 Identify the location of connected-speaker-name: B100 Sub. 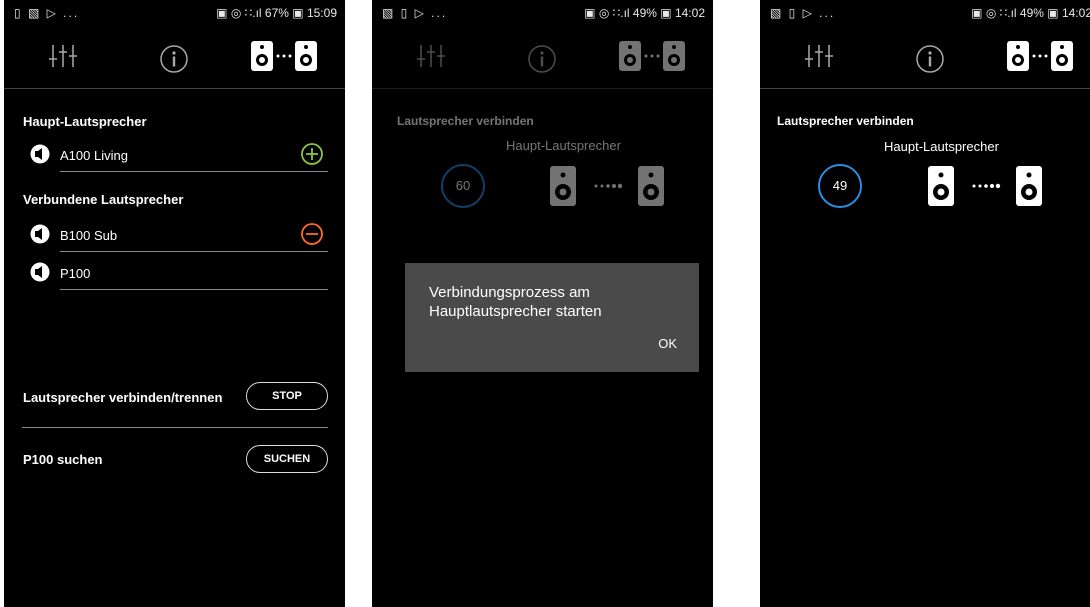
(89, 235).